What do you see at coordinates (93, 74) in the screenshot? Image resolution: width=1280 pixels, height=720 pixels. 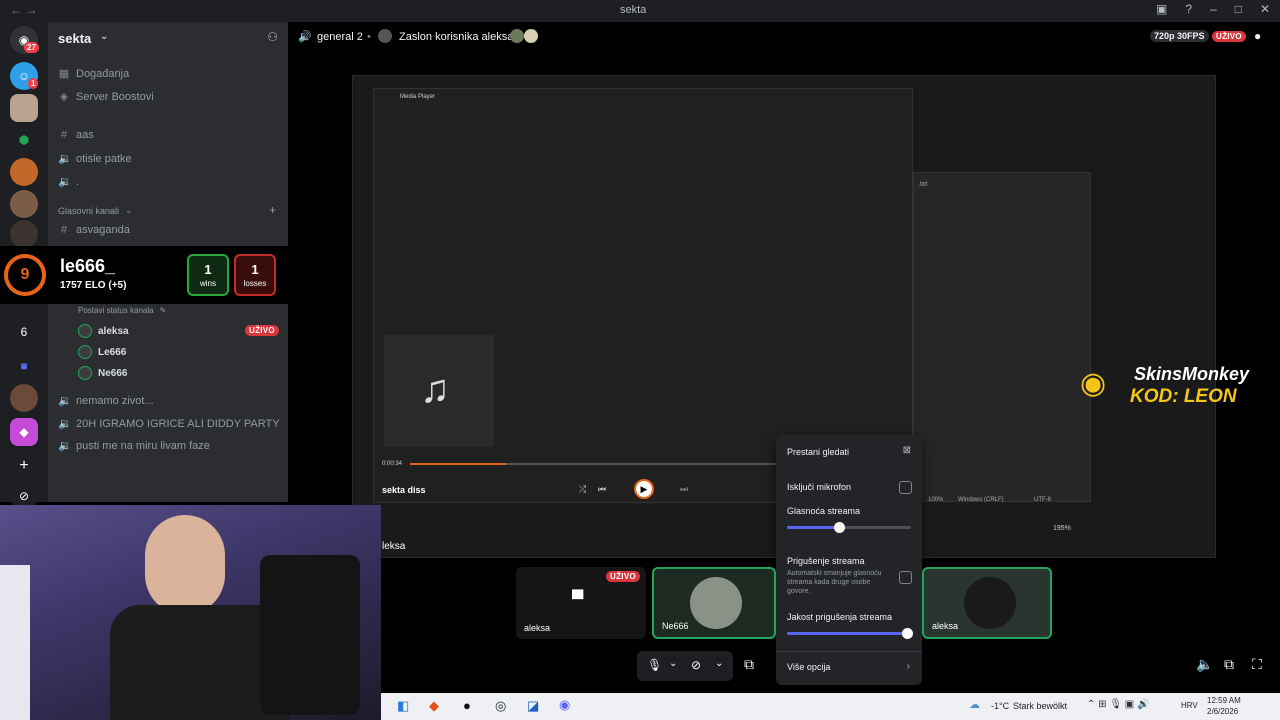 I see `events-item: ▦ Događanja` at bounding box center [93, 74].